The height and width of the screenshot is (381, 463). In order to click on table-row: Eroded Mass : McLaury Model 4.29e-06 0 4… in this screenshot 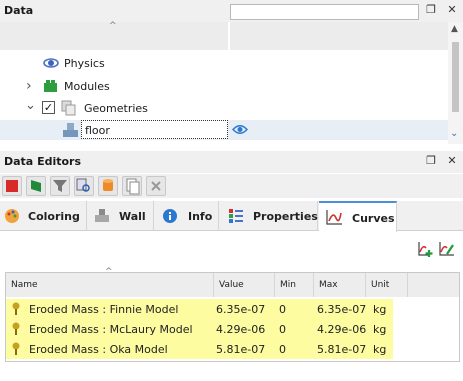, I will do `click(199, 329)`.